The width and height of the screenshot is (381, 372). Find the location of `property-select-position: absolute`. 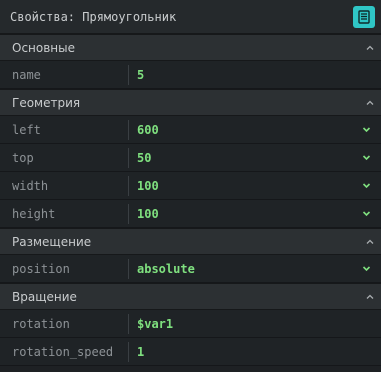

property-select-position: absolute is located at coordinates (259, 268).